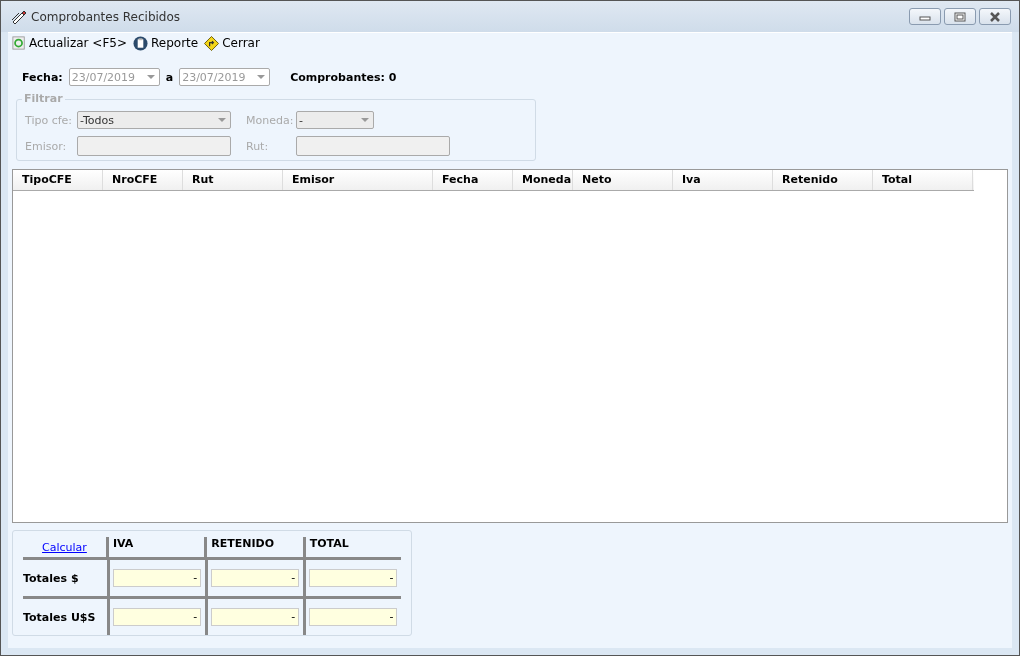 Image resolution: width=1020 pixels, height=656 pixels. What do you see at coordinates (232, 43) in the screenshot?
I see `close-form-button: Cerrar` at bounding box center [232, 43].